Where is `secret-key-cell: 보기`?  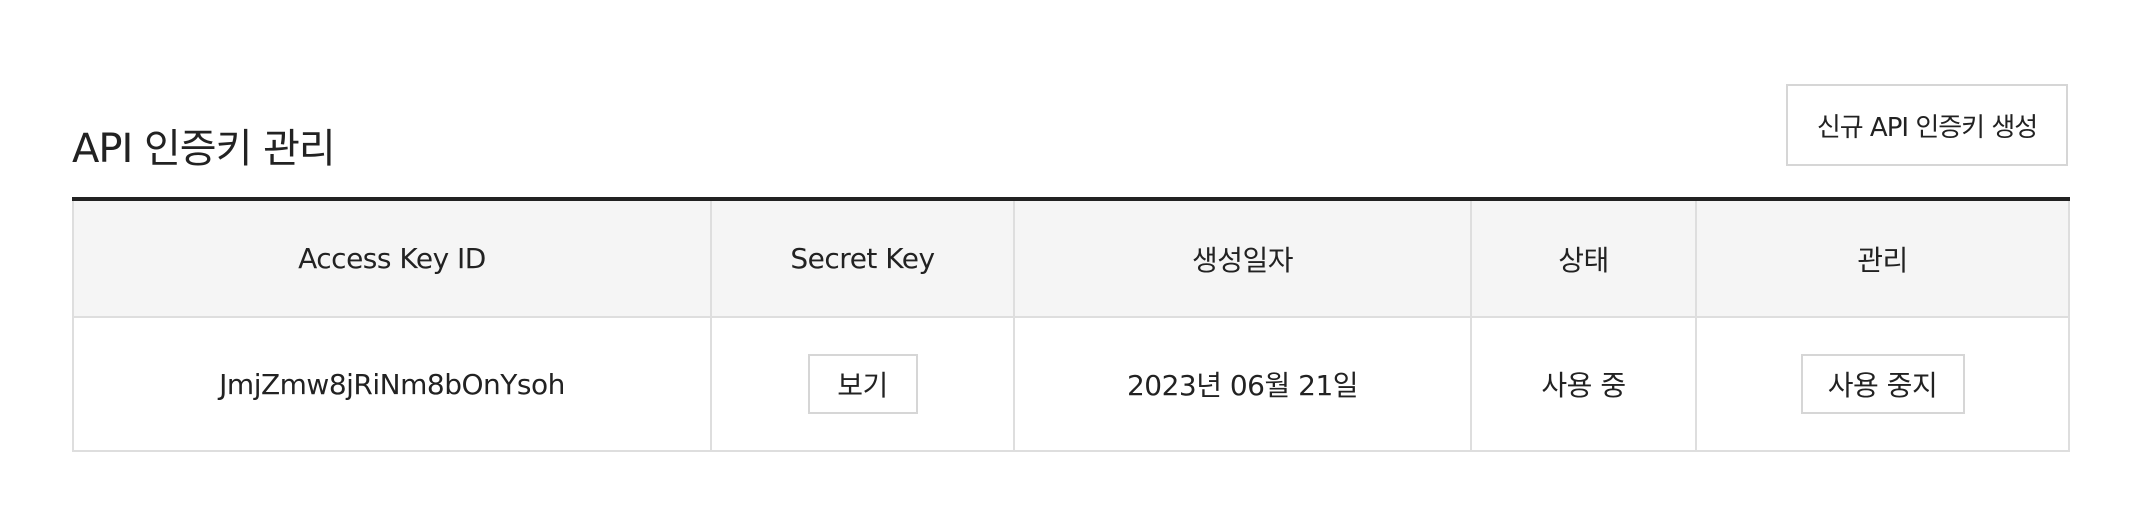
secret-key-cell: 보기 is located at coordinates (863, 385).